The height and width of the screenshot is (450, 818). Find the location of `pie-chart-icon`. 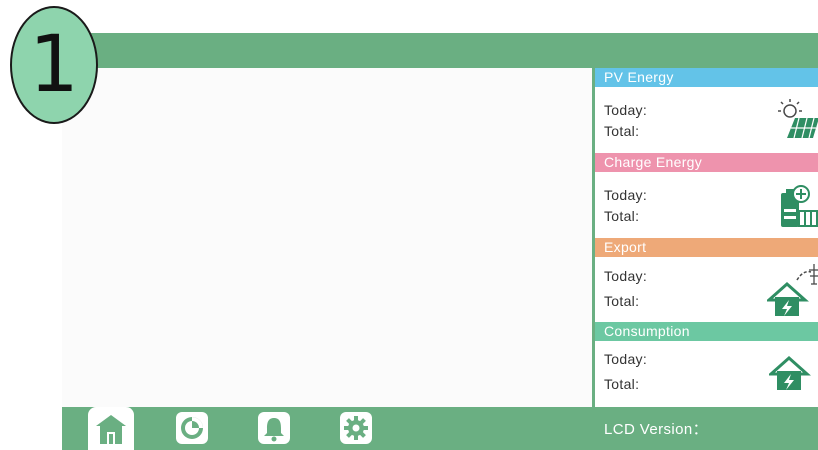

pie-chart-icon is located at coordinates (192, 428).